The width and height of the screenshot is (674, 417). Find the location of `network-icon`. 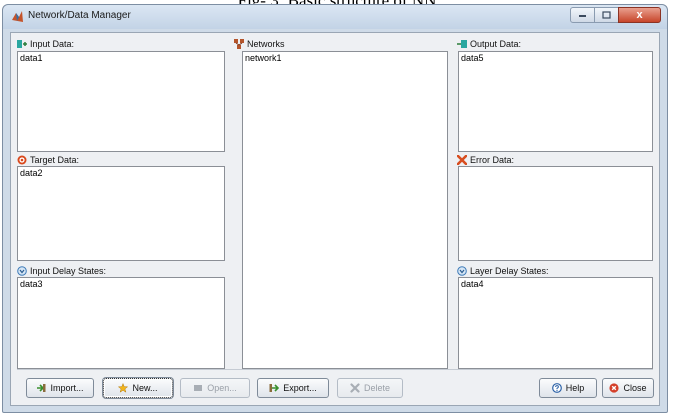

network-icon is located at coordinates (239, 44).